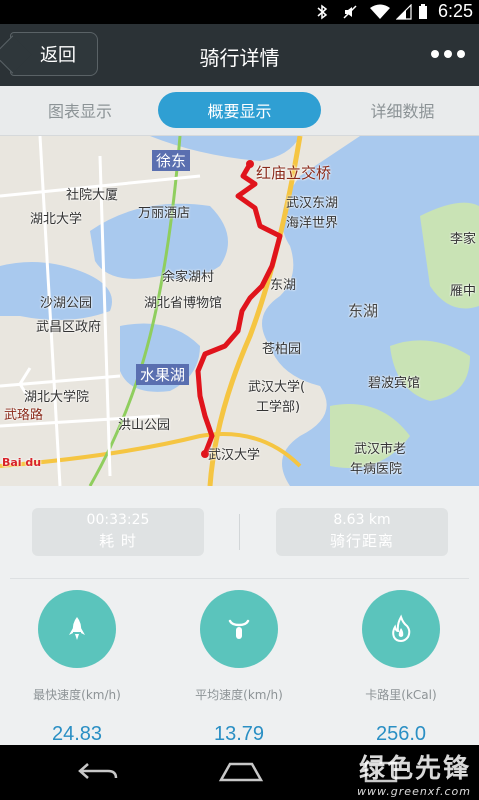 The height and width of the screenshot is (800, 479). I want to click on map-label: 湖北大学, so click(56, 219).